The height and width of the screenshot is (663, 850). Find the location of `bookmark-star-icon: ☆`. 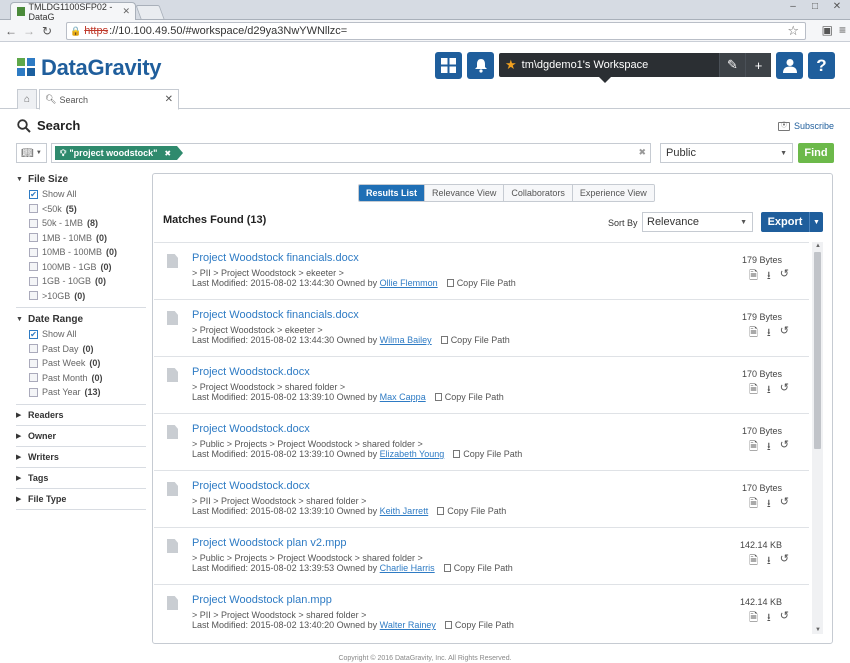

bookmark-star-icon: ☆ is located at coordinates (793, 31).